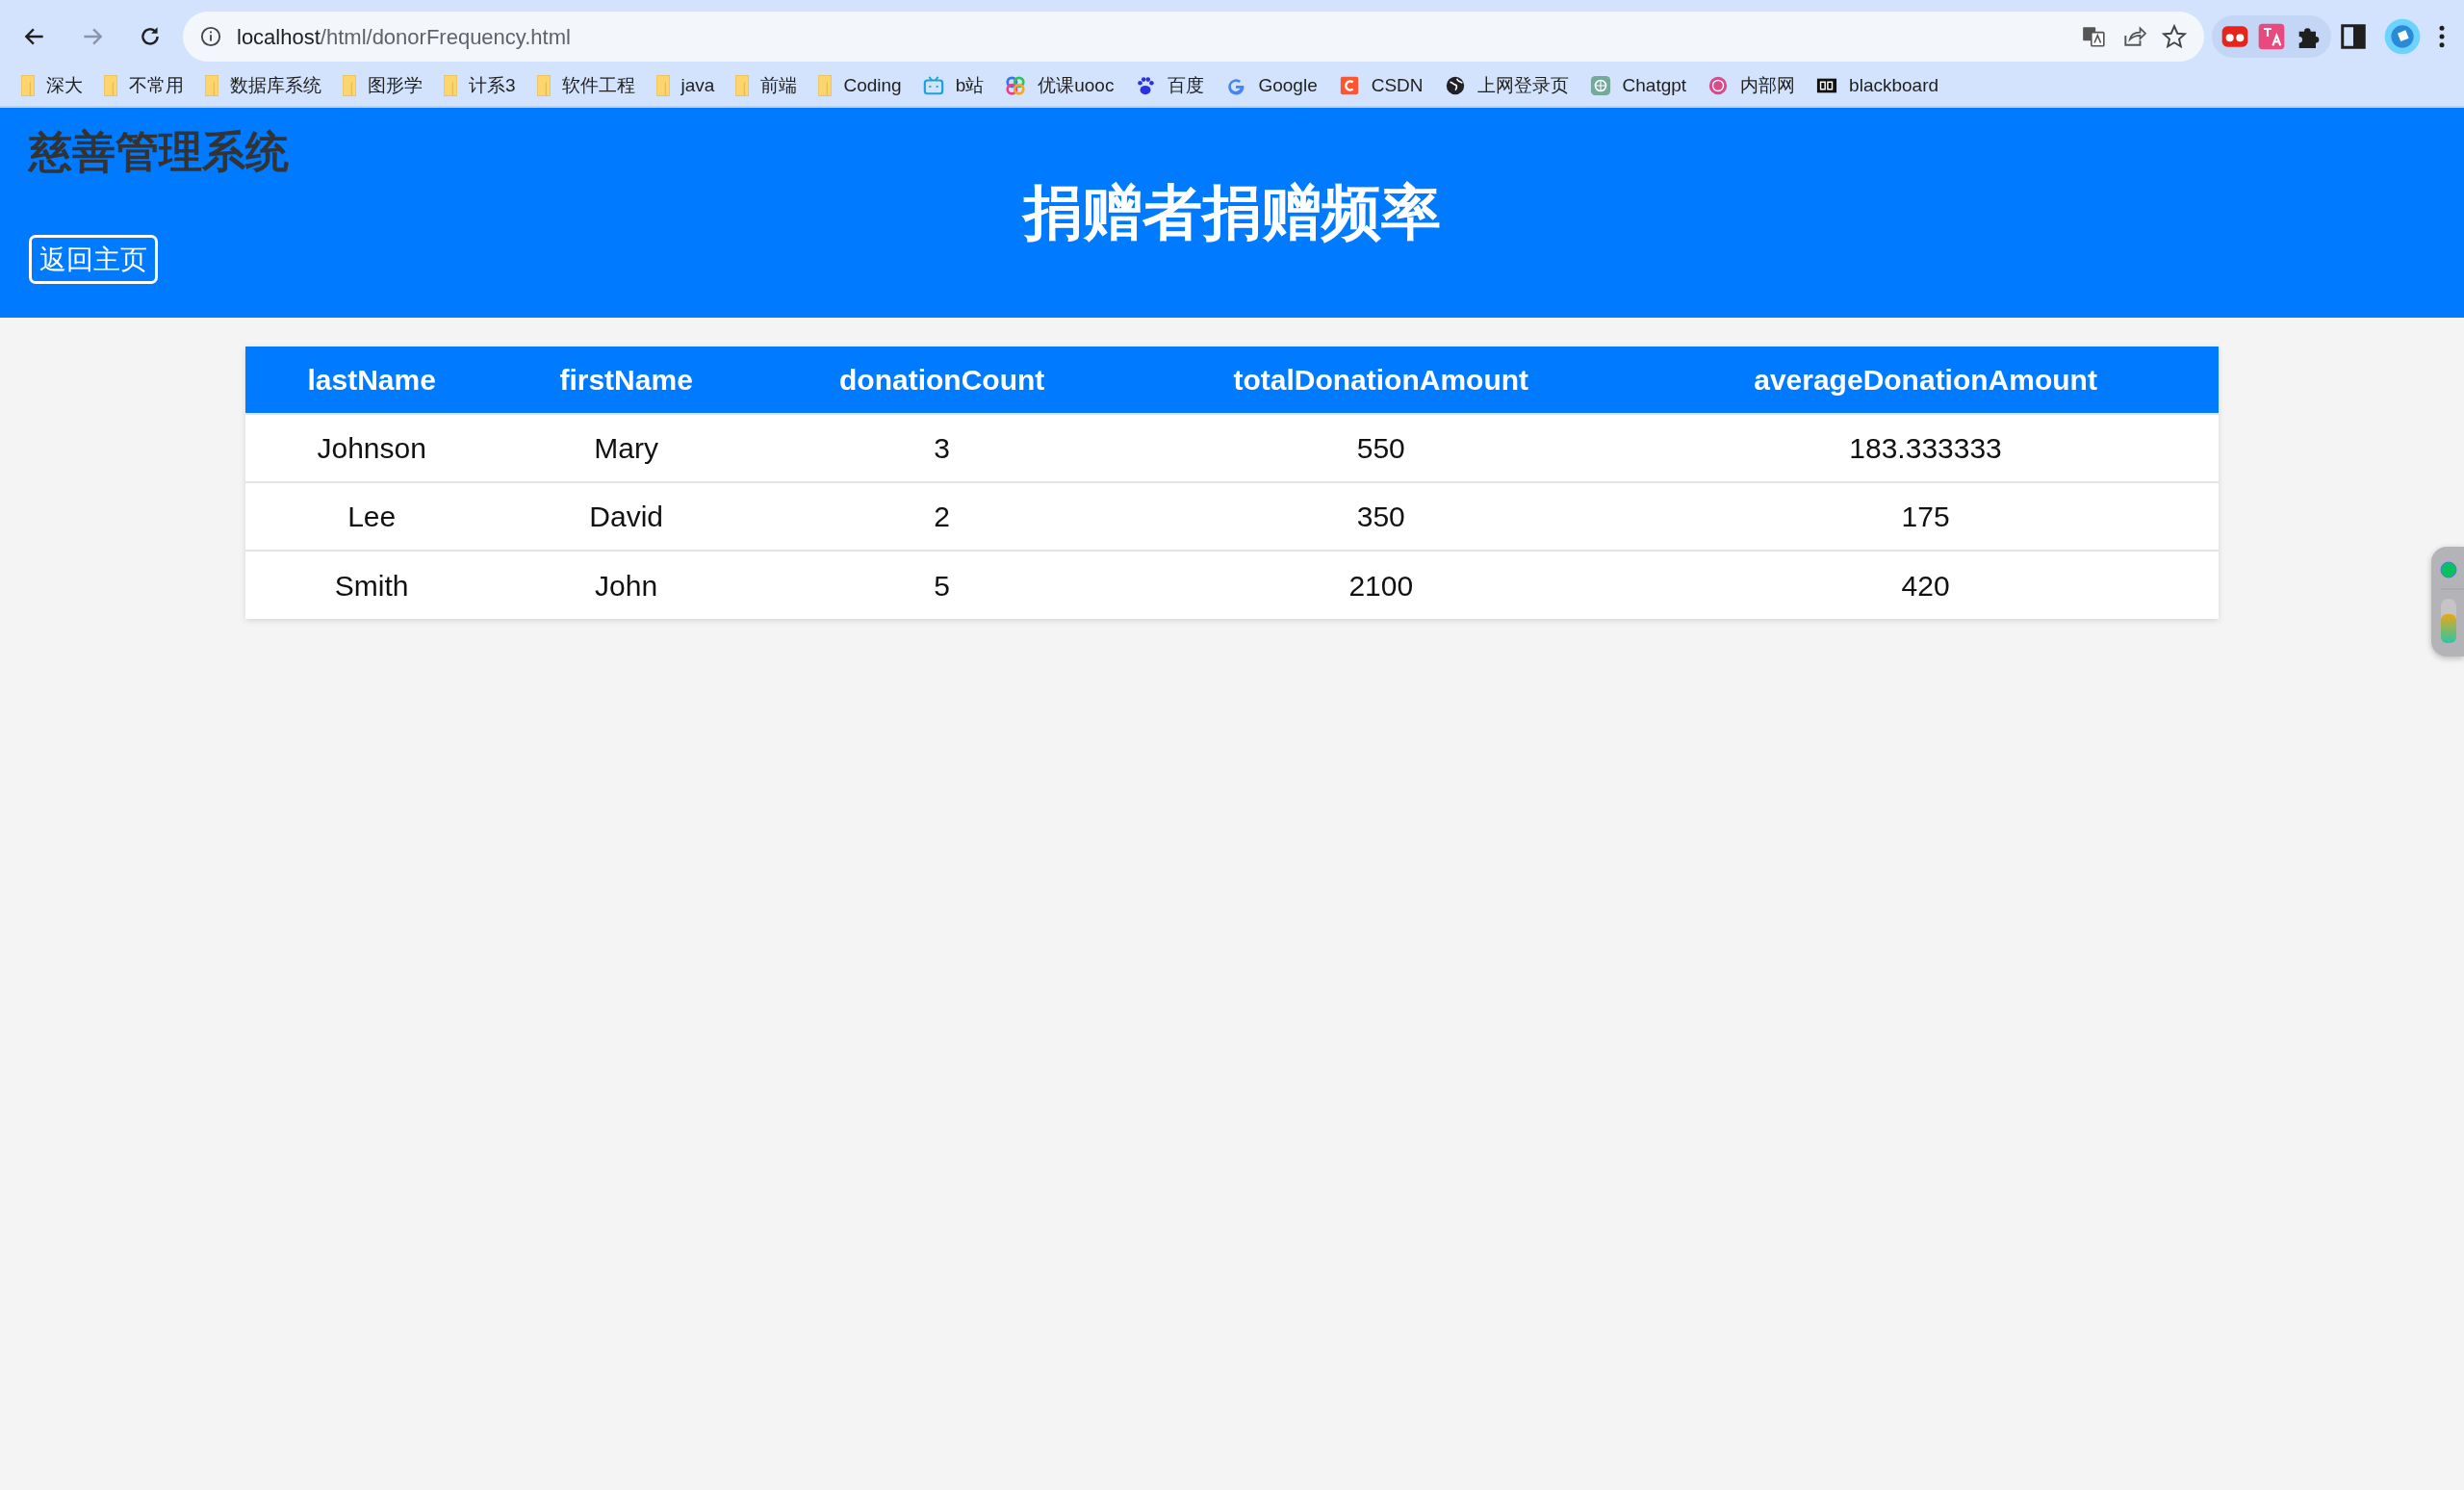 The width and height of the screenshot is (2464, 1490). I want to click on table-cell: 183.333333, so click(1925, 448).